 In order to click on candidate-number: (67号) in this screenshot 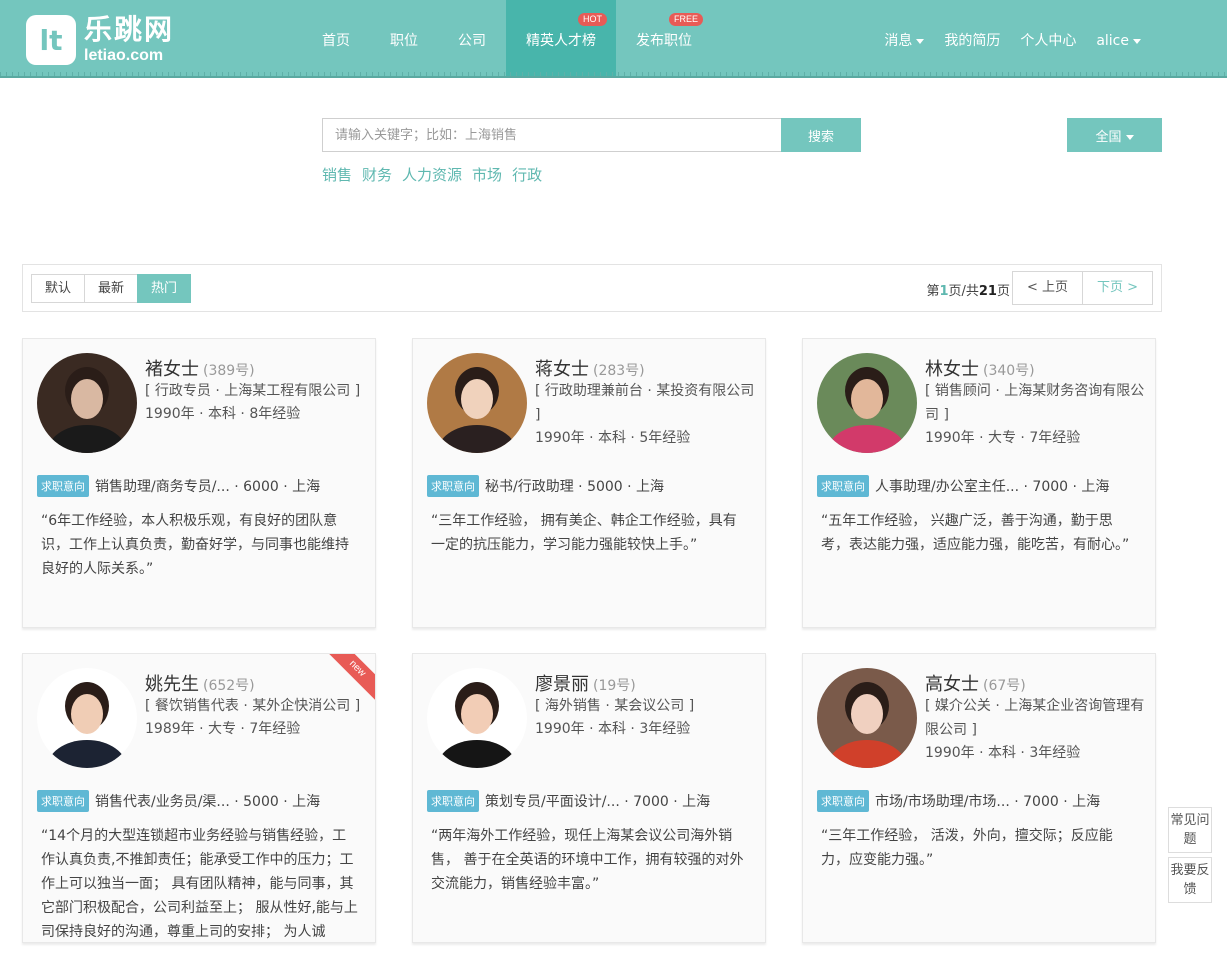, I will do `click(1004, 686)`.